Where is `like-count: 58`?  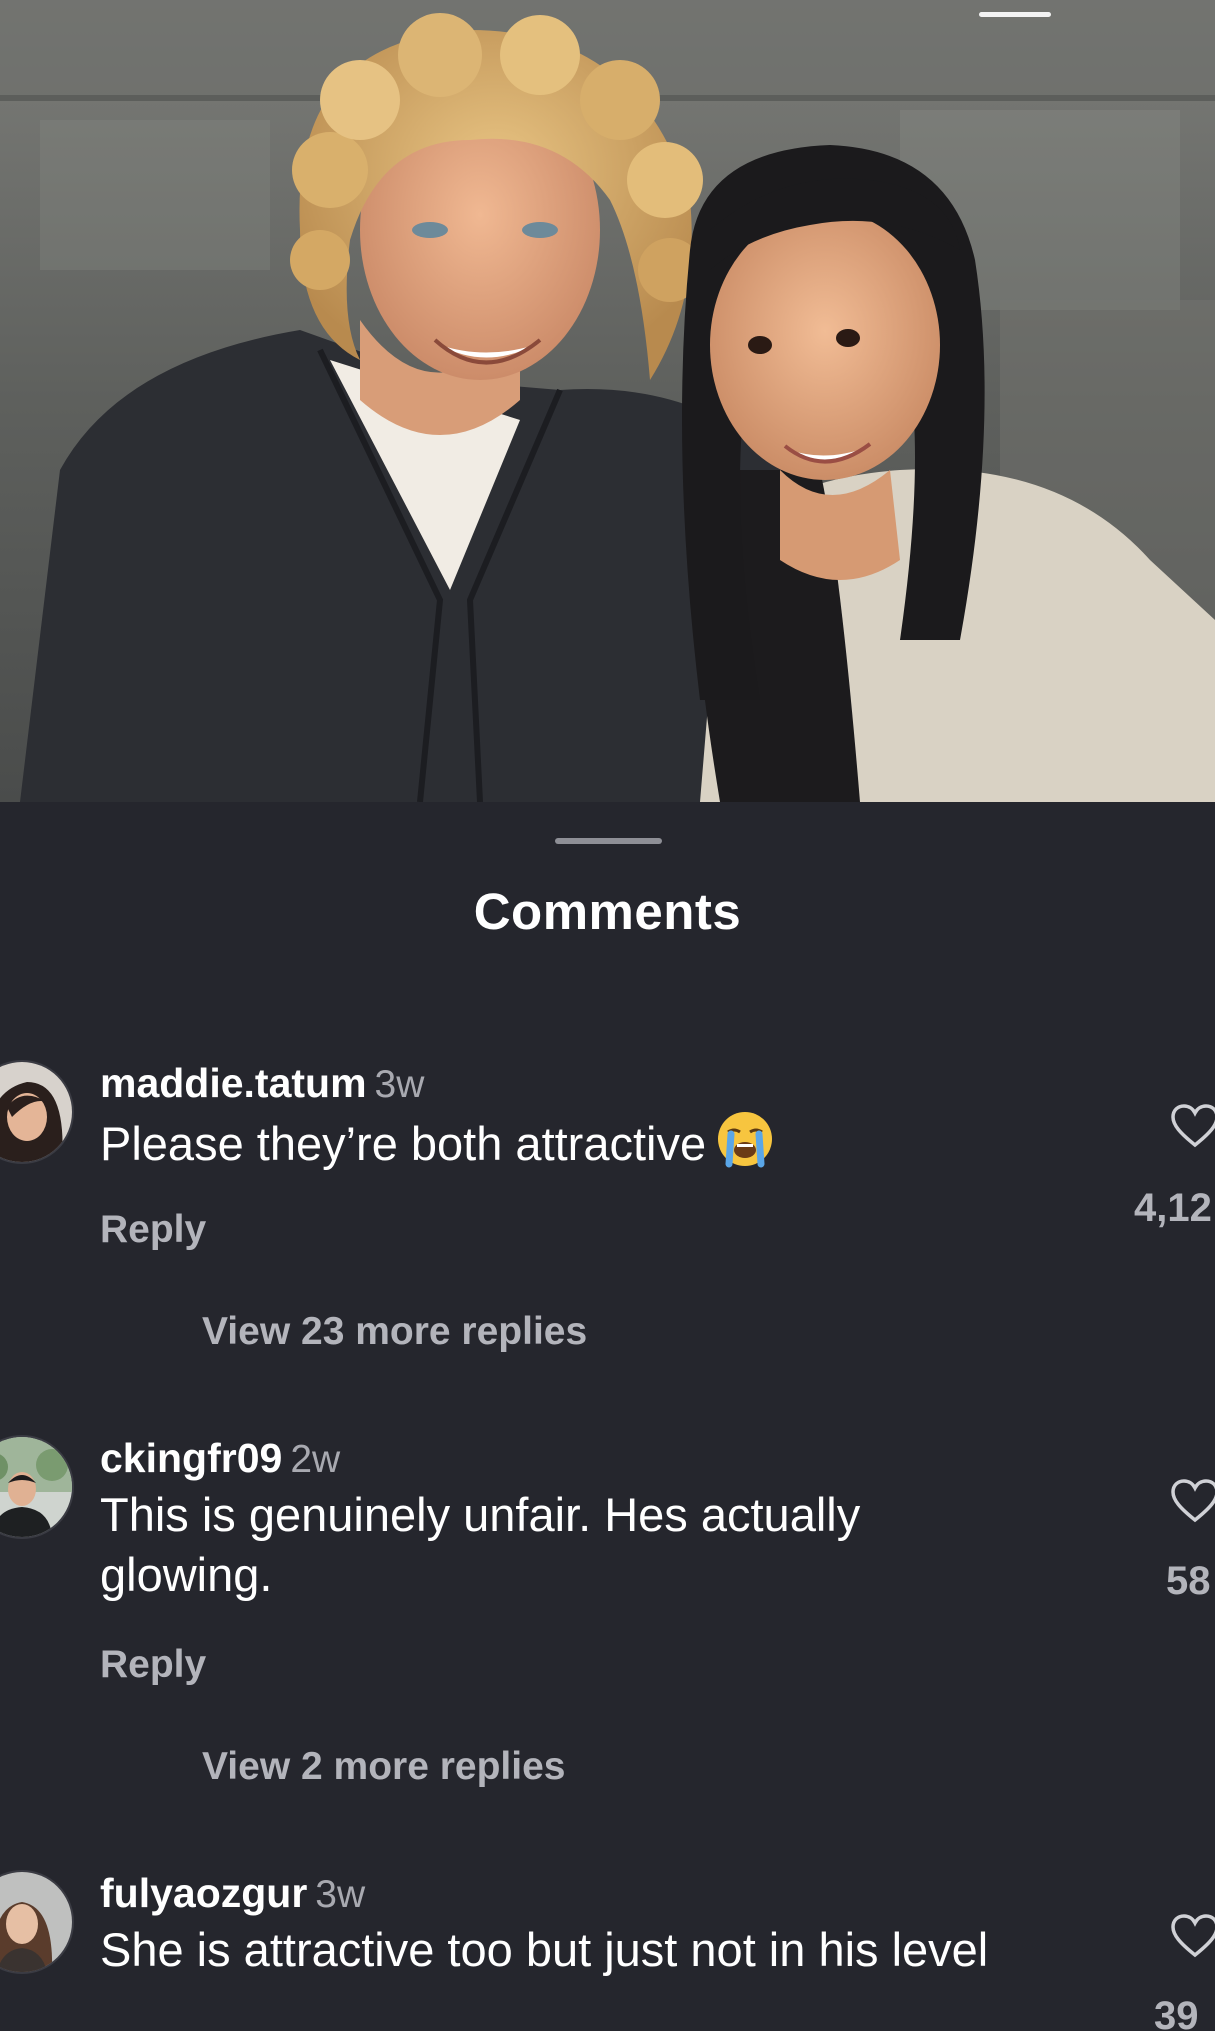 like-count: 58 is located at coordinates (1188, 1581).